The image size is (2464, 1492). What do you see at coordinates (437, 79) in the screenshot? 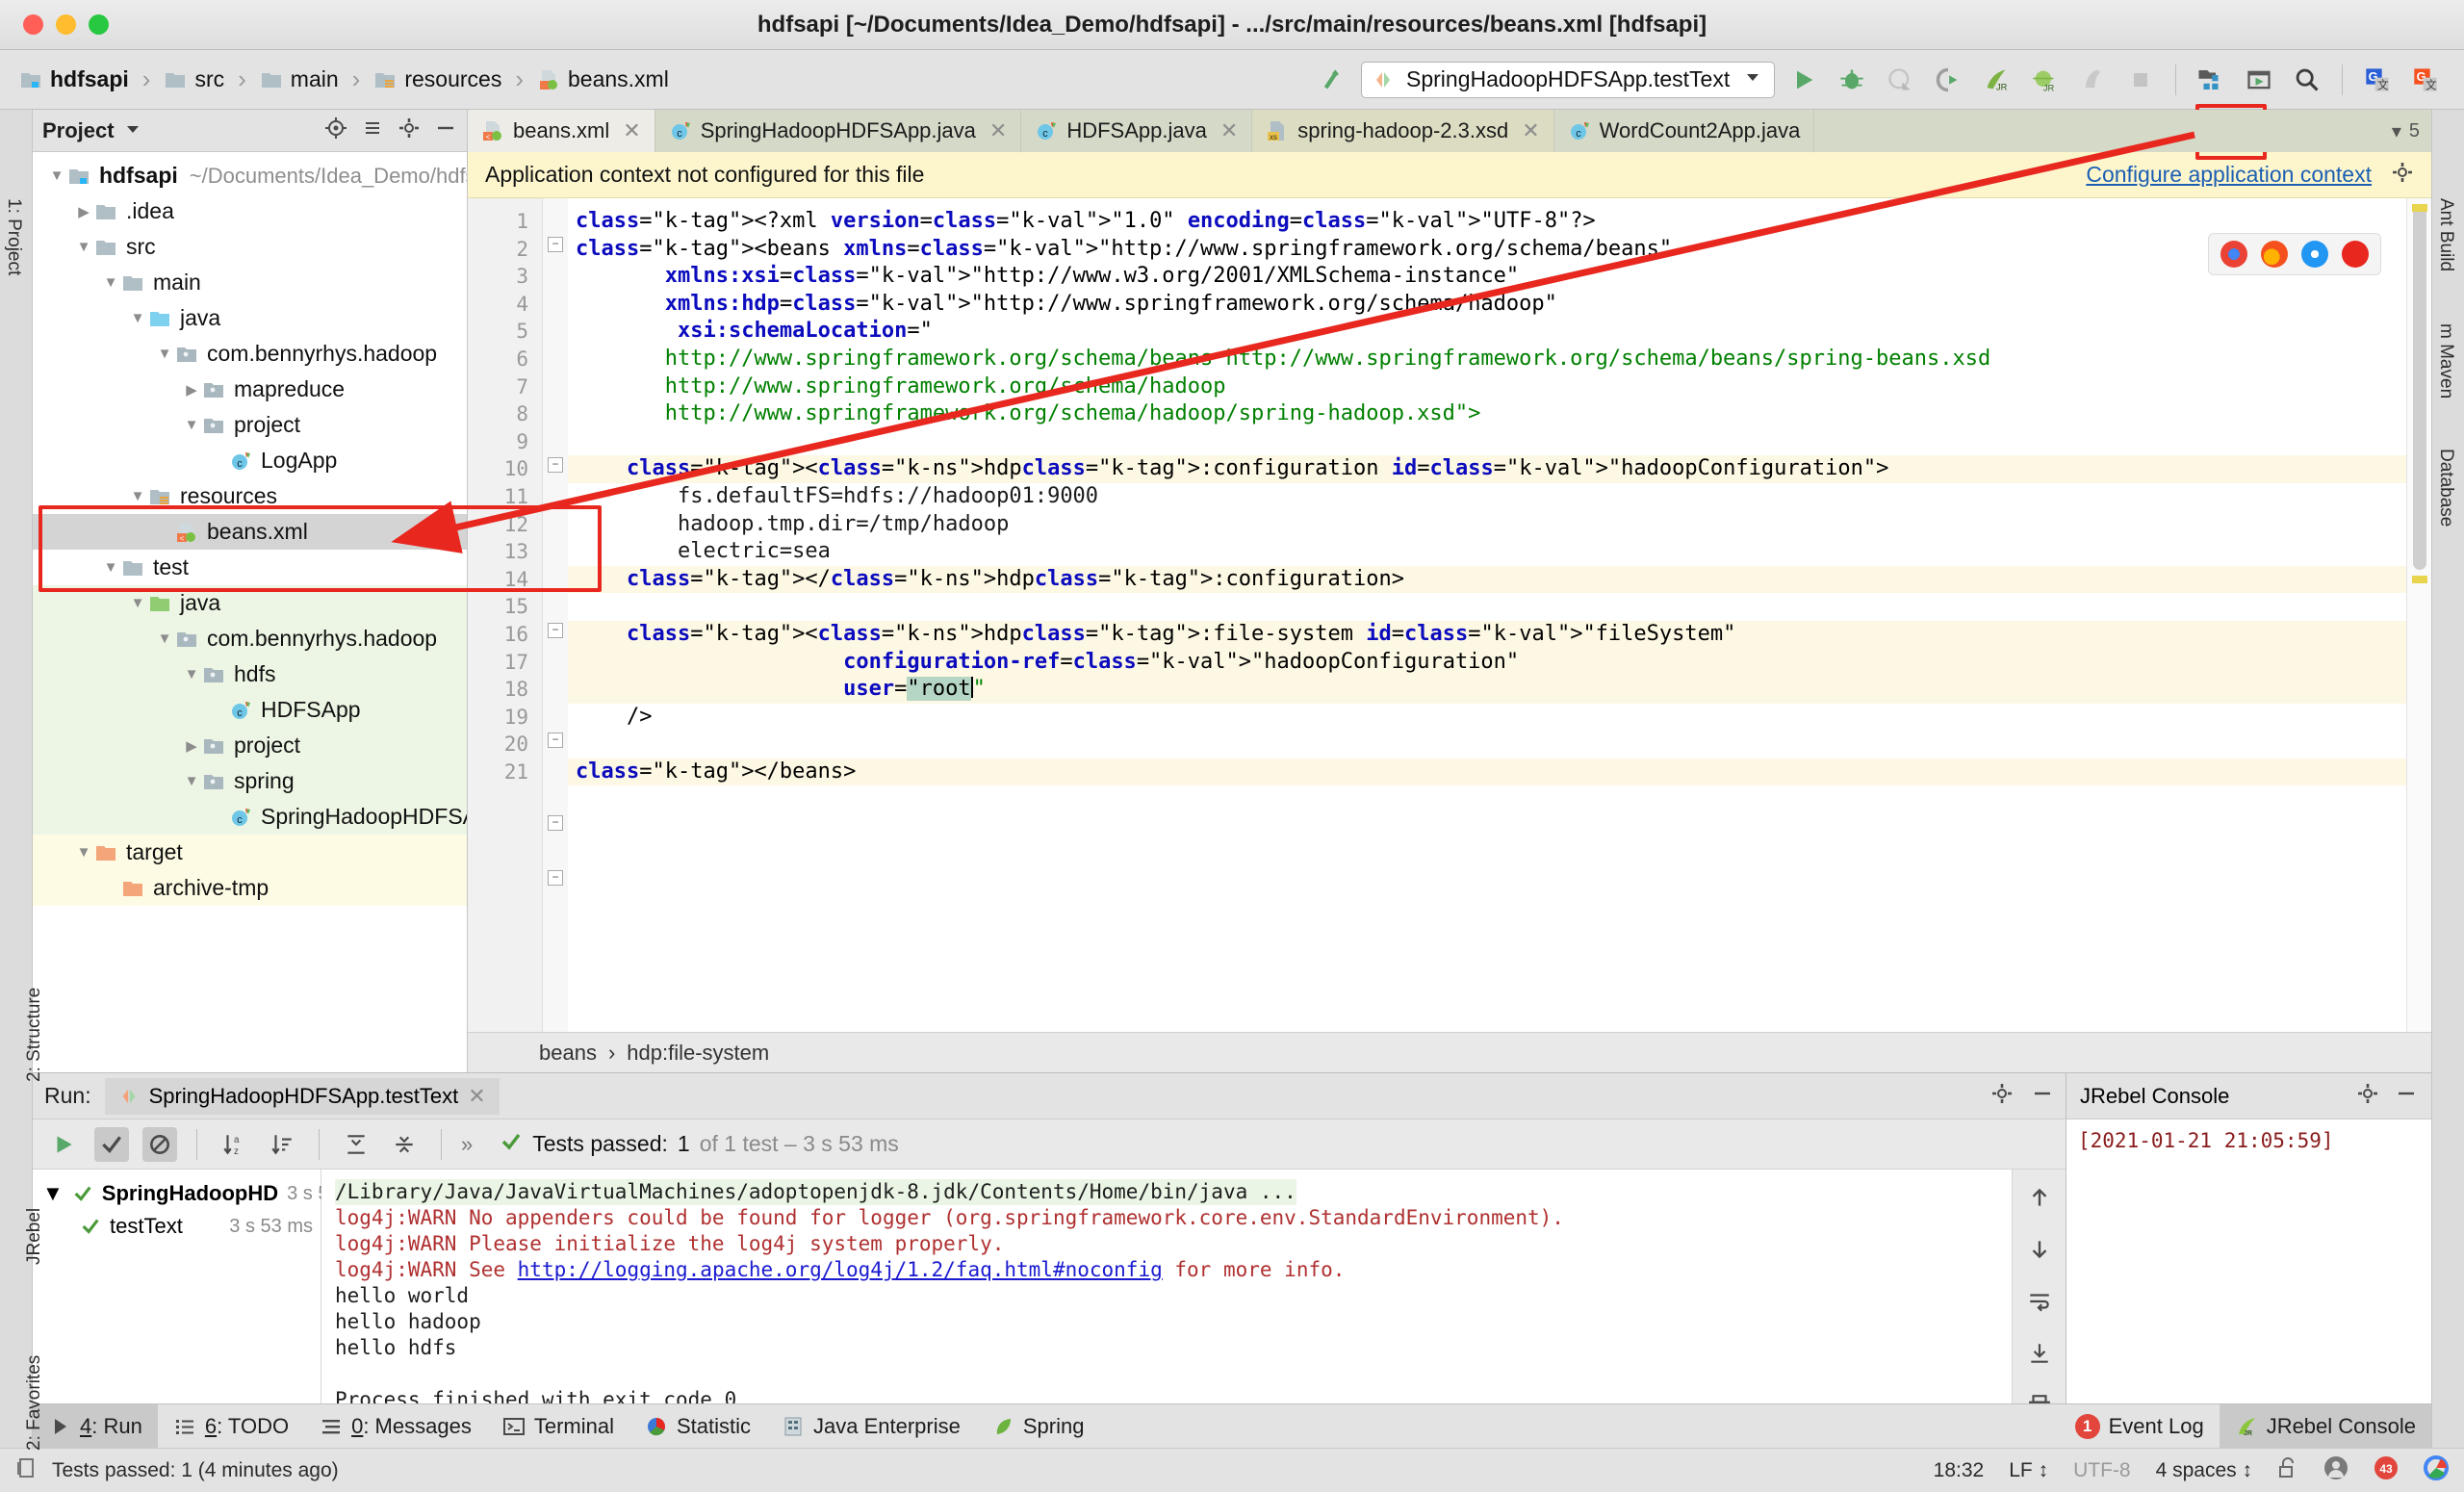
I see `breadcrumb-item-resources: resources` at bounding box center [437, 79].